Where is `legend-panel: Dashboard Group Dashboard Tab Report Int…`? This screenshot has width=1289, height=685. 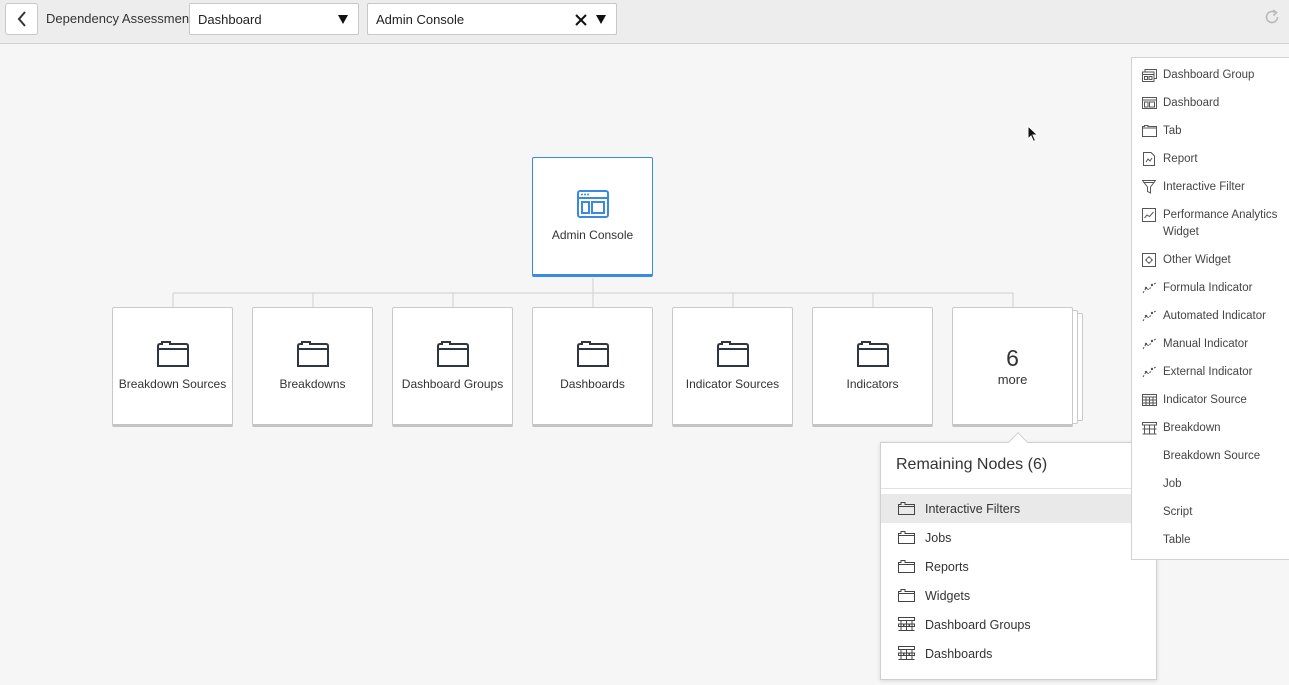
legend-panel: Dashboard Group Dashboard Tab Report Int… is located at coordinates (1210, 308).